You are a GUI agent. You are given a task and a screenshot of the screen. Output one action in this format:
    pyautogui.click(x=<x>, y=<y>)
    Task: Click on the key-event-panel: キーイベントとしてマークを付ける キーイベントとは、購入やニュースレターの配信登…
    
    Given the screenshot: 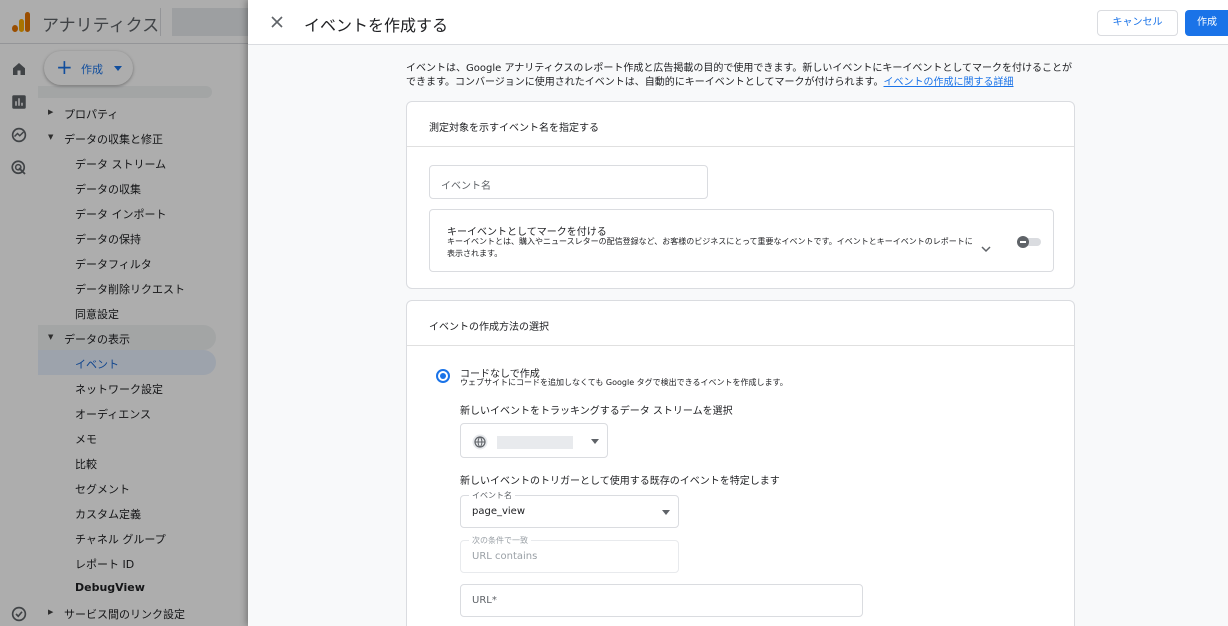 What is the action you would take?
    pyautogui.click(x=741, y=240)
    